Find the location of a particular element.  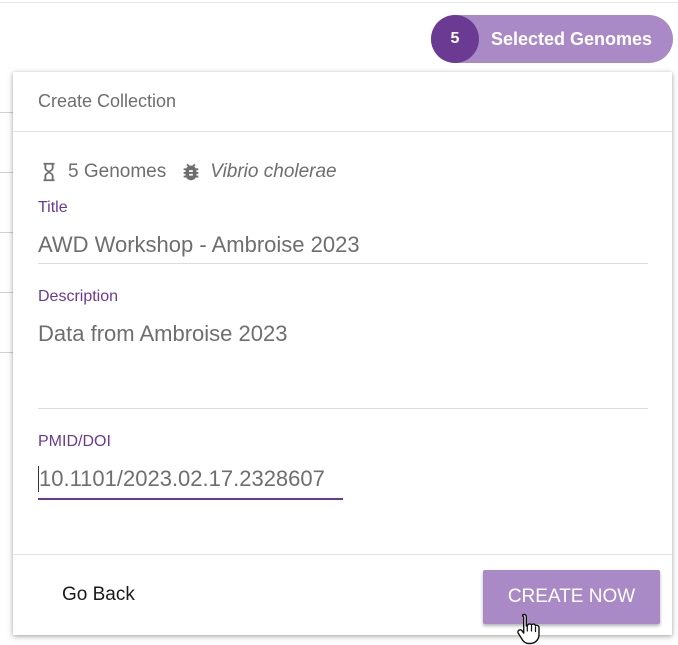

selected-count-badge: 5 is located at coordinates (455, 39).